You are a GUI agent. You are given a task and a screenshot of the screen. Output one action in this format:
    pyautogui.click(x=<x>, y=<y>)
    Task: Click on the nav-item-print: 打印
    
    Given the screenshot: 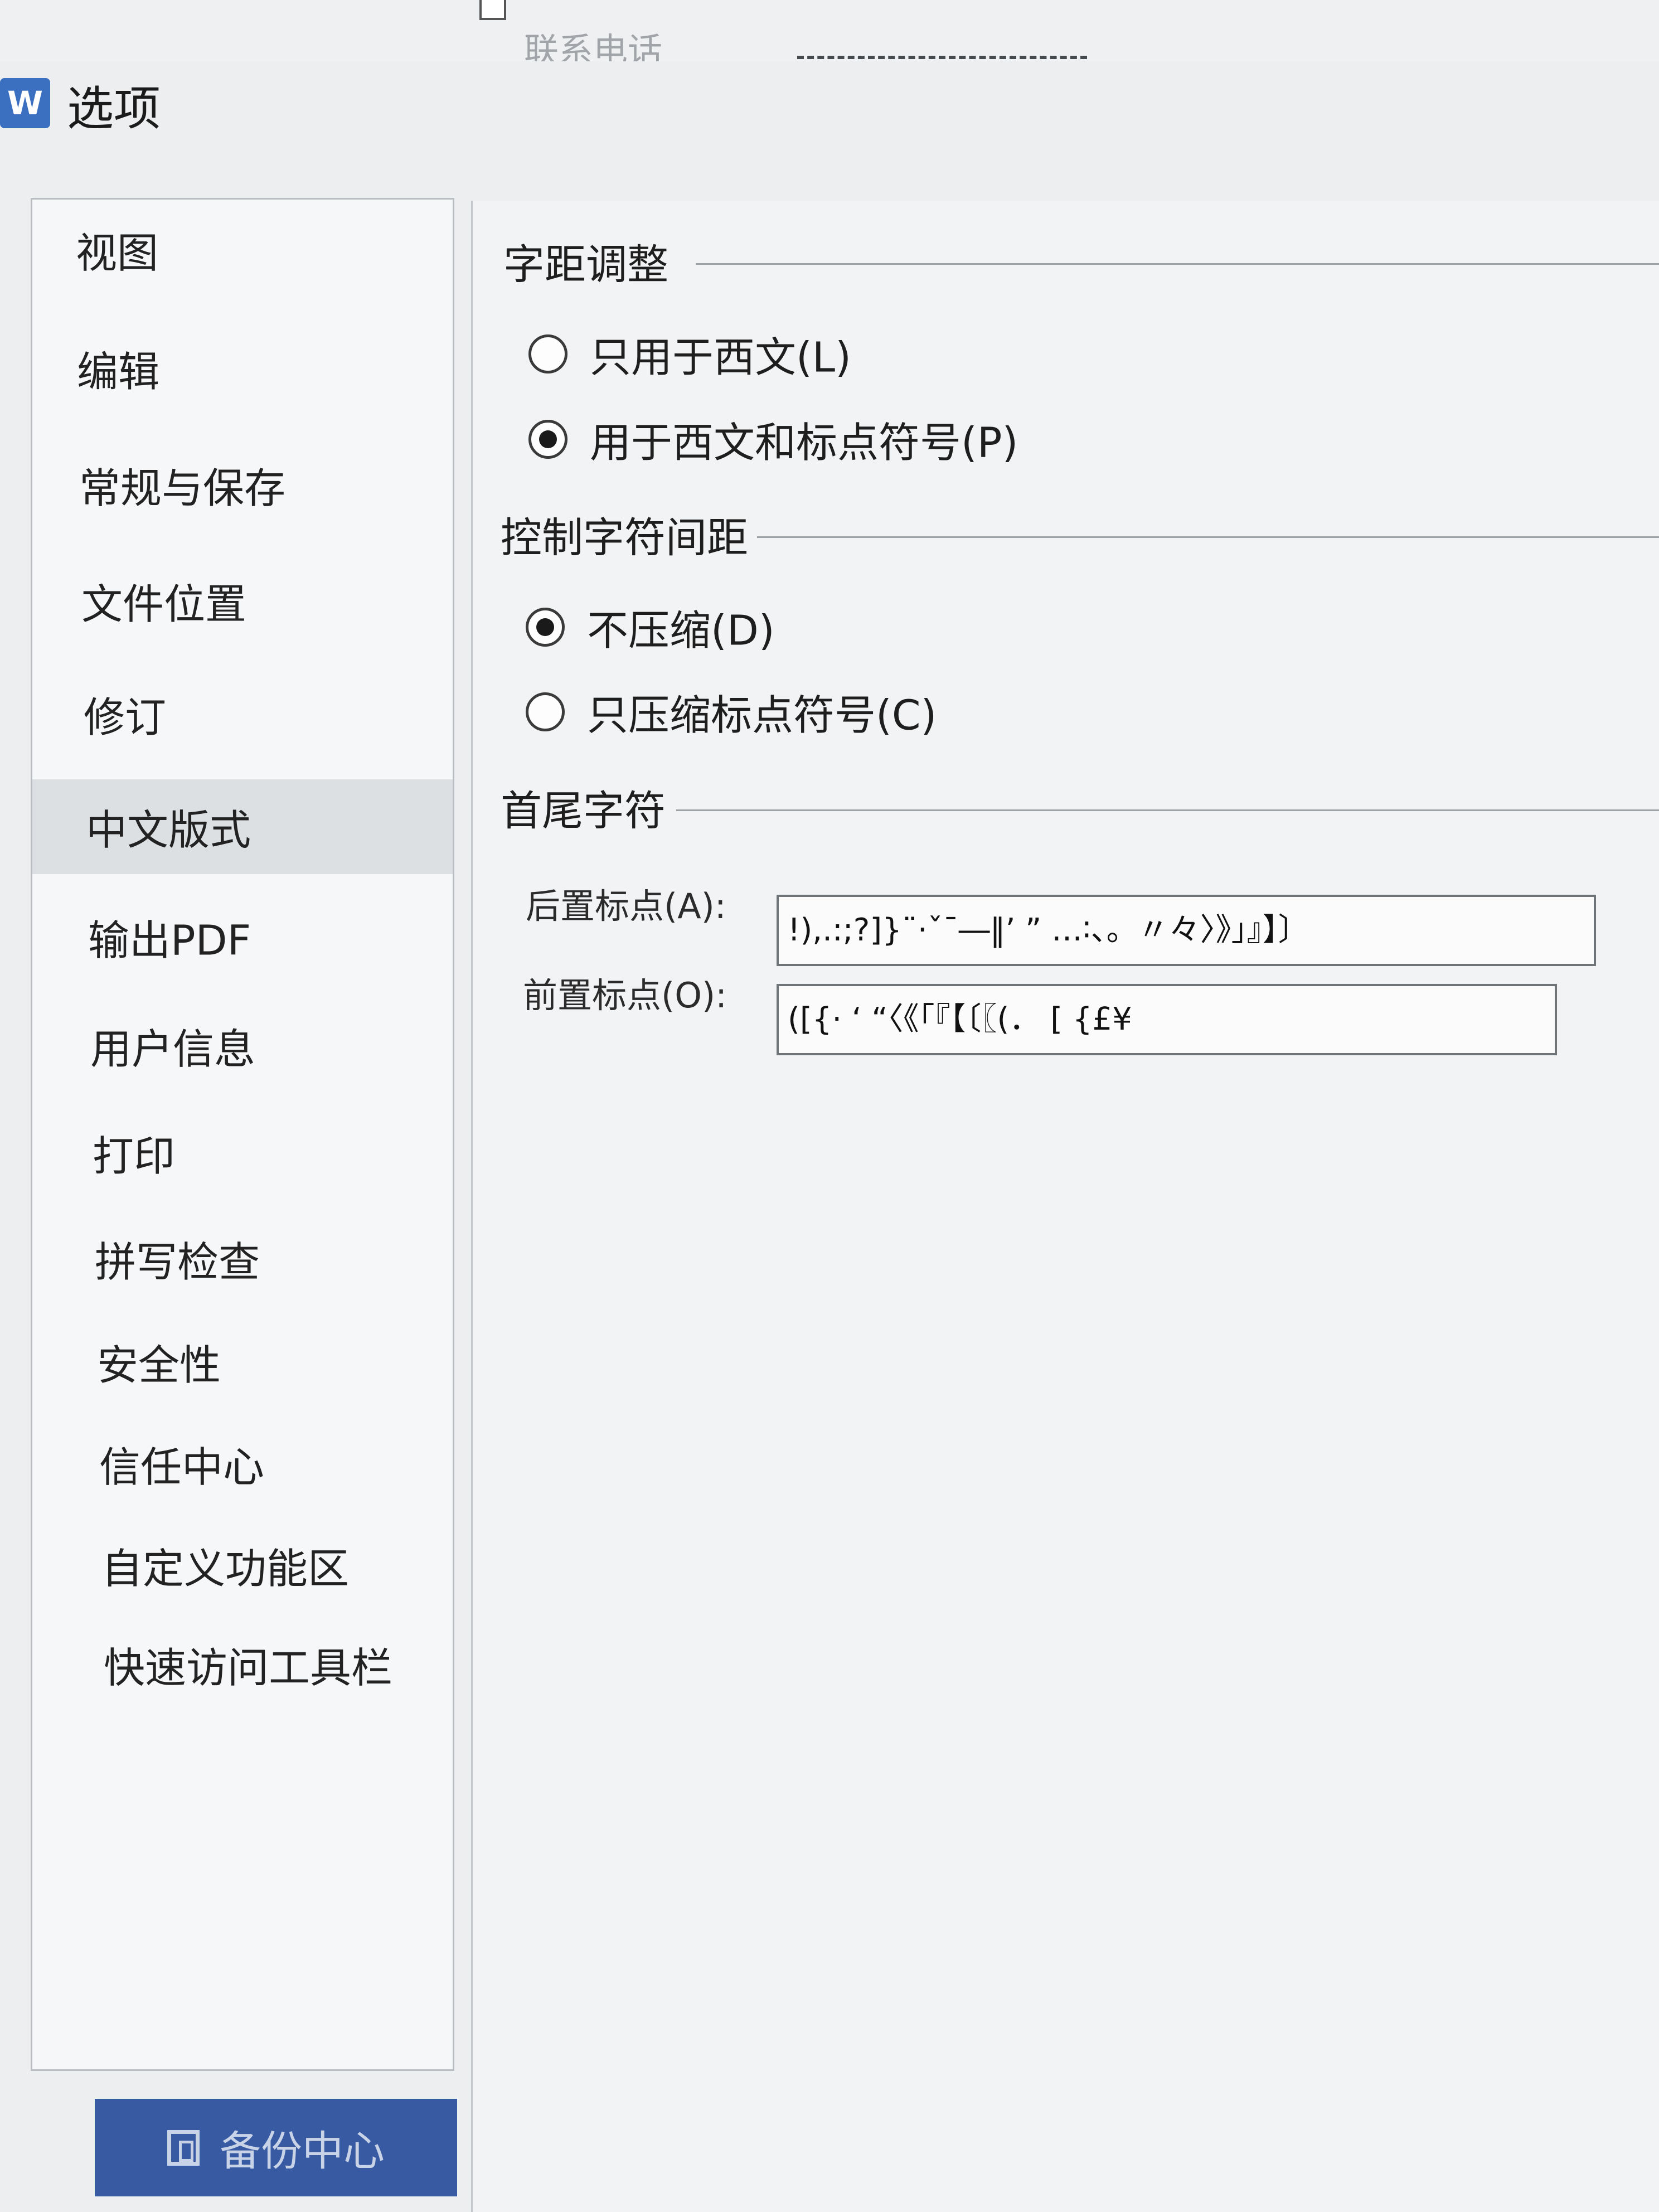 What is the action you would take?
    pyautogui.click(x=242, y=1153)
    